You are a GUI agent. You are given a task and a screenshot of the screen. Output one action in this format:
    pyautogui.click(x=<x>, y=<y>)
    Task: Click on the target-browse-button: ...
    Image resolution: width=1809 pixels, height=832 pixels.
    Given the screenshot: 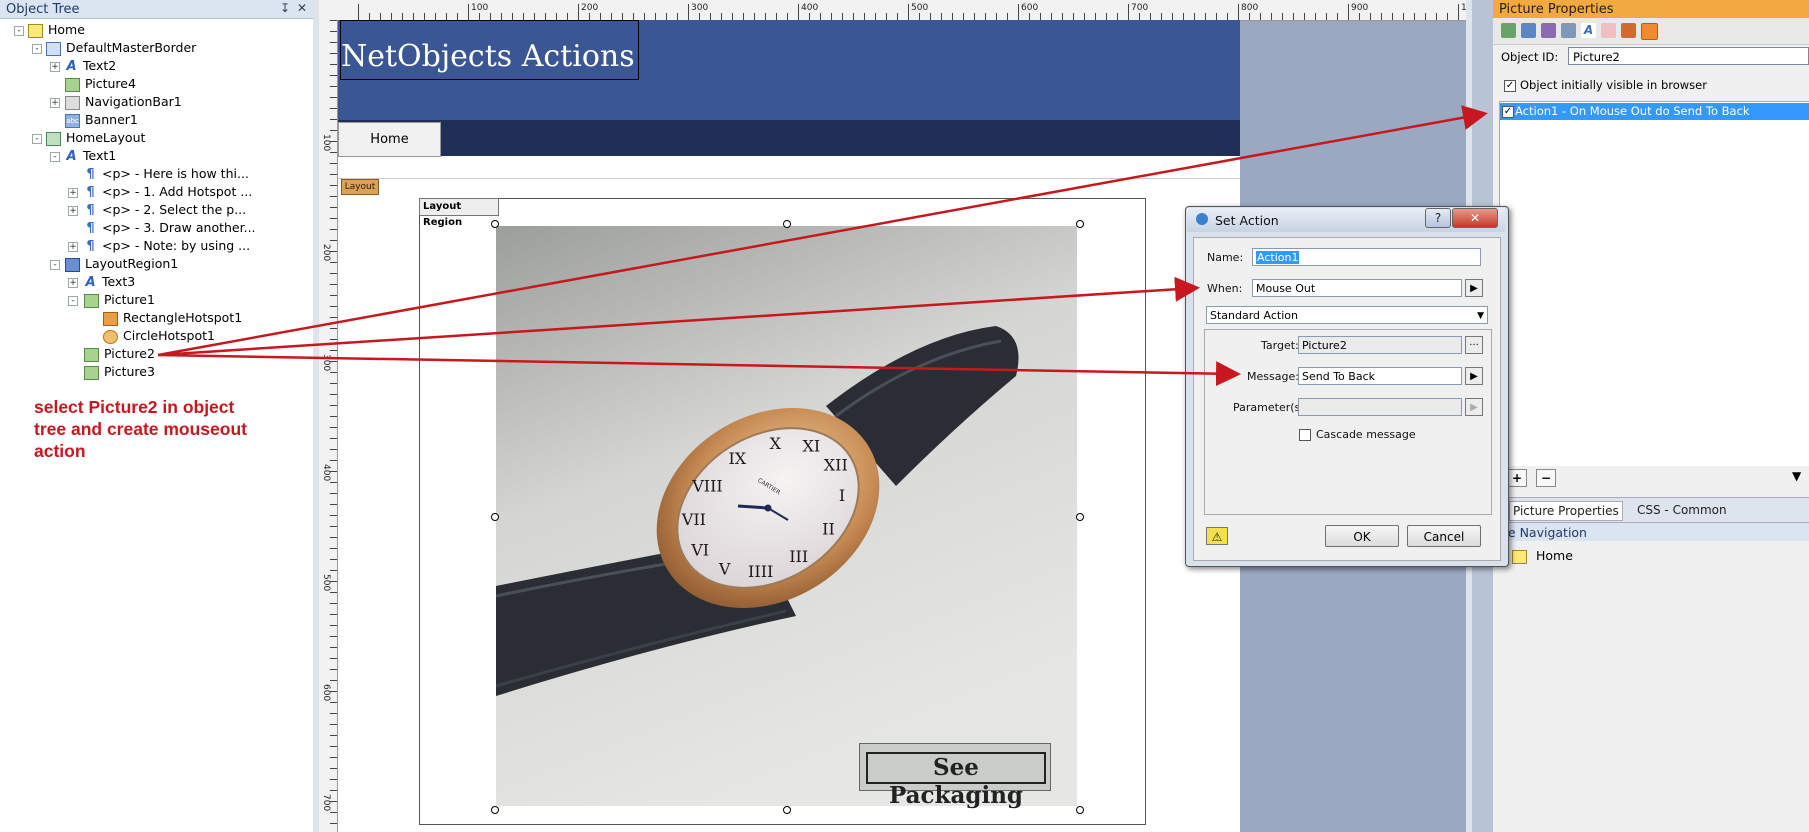 What is the action you would take?
    pyautogui.click(x=1474, y=345)
    